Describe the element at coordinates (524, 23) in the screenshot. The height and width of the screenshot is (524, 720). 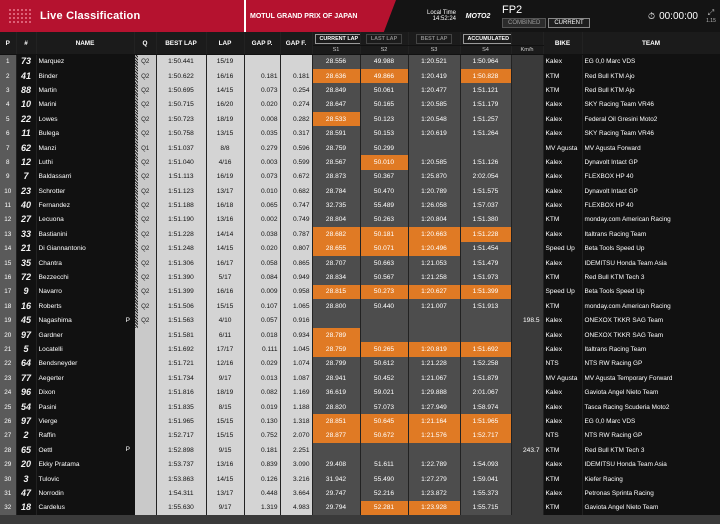
I see `mode-combined-button: COMBINED` at that location.